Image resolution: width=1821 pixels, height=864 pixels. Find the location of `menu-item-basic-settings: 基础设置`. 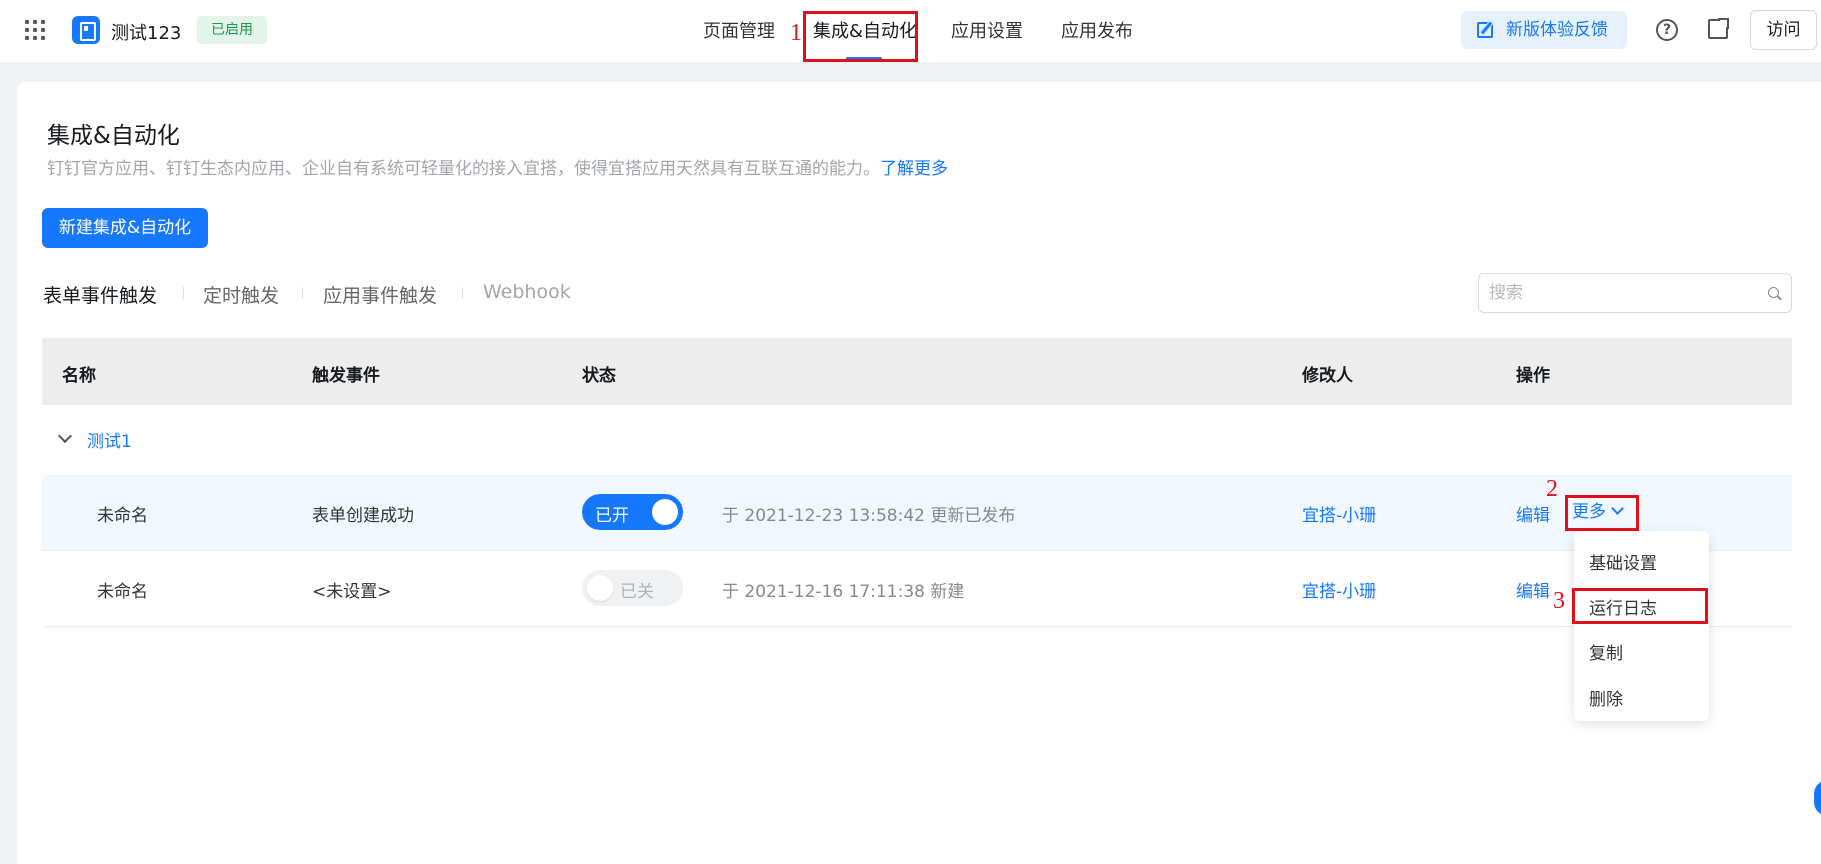

menu-item-basic-settings: 基础设置 is located at coordinates (1623, 561).